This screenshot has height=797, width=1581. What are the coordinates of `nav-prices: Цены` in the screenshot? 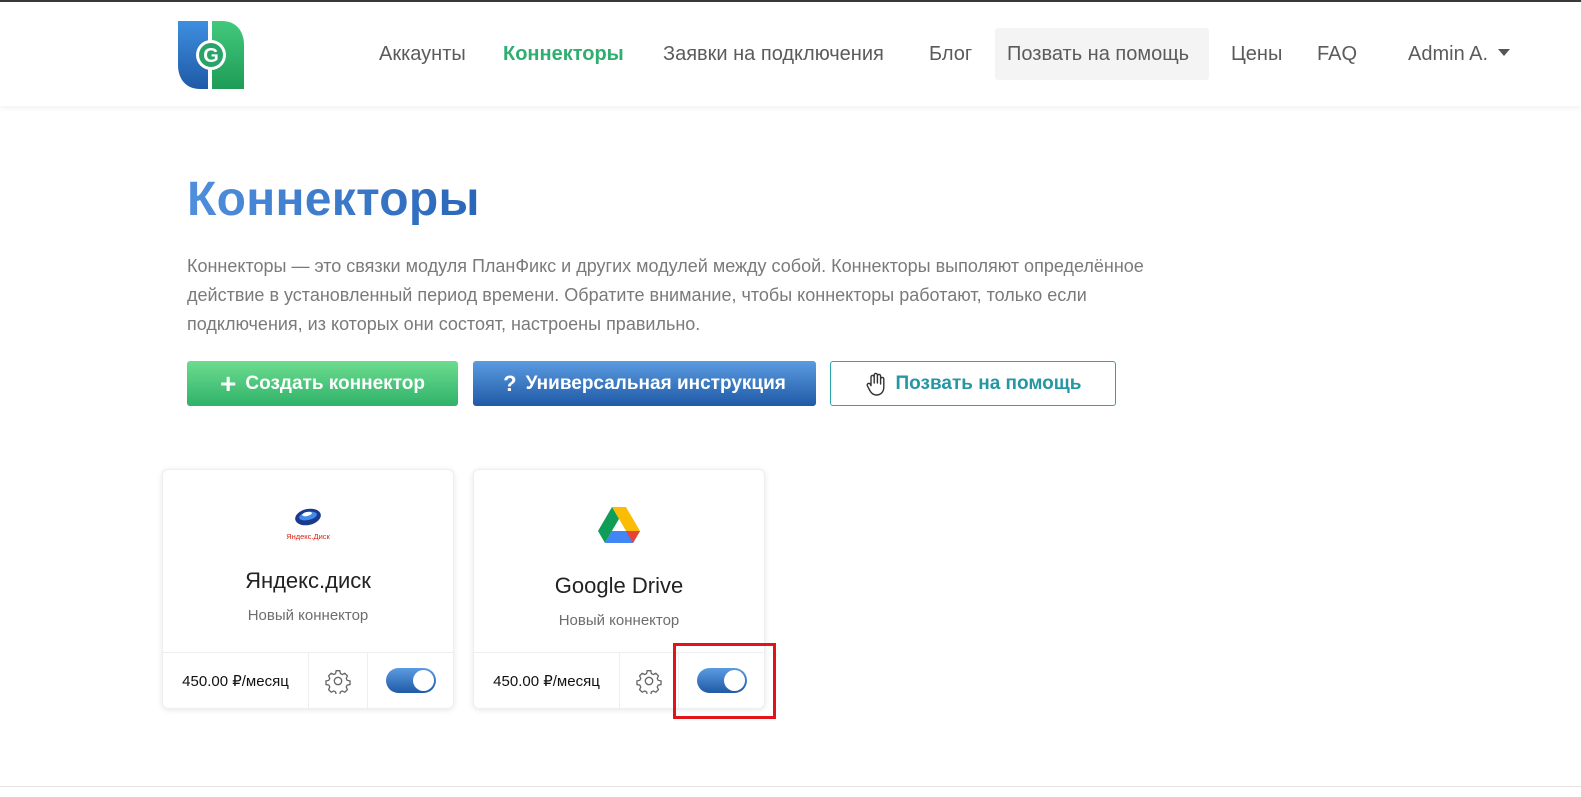 It's located at (1256, 54).